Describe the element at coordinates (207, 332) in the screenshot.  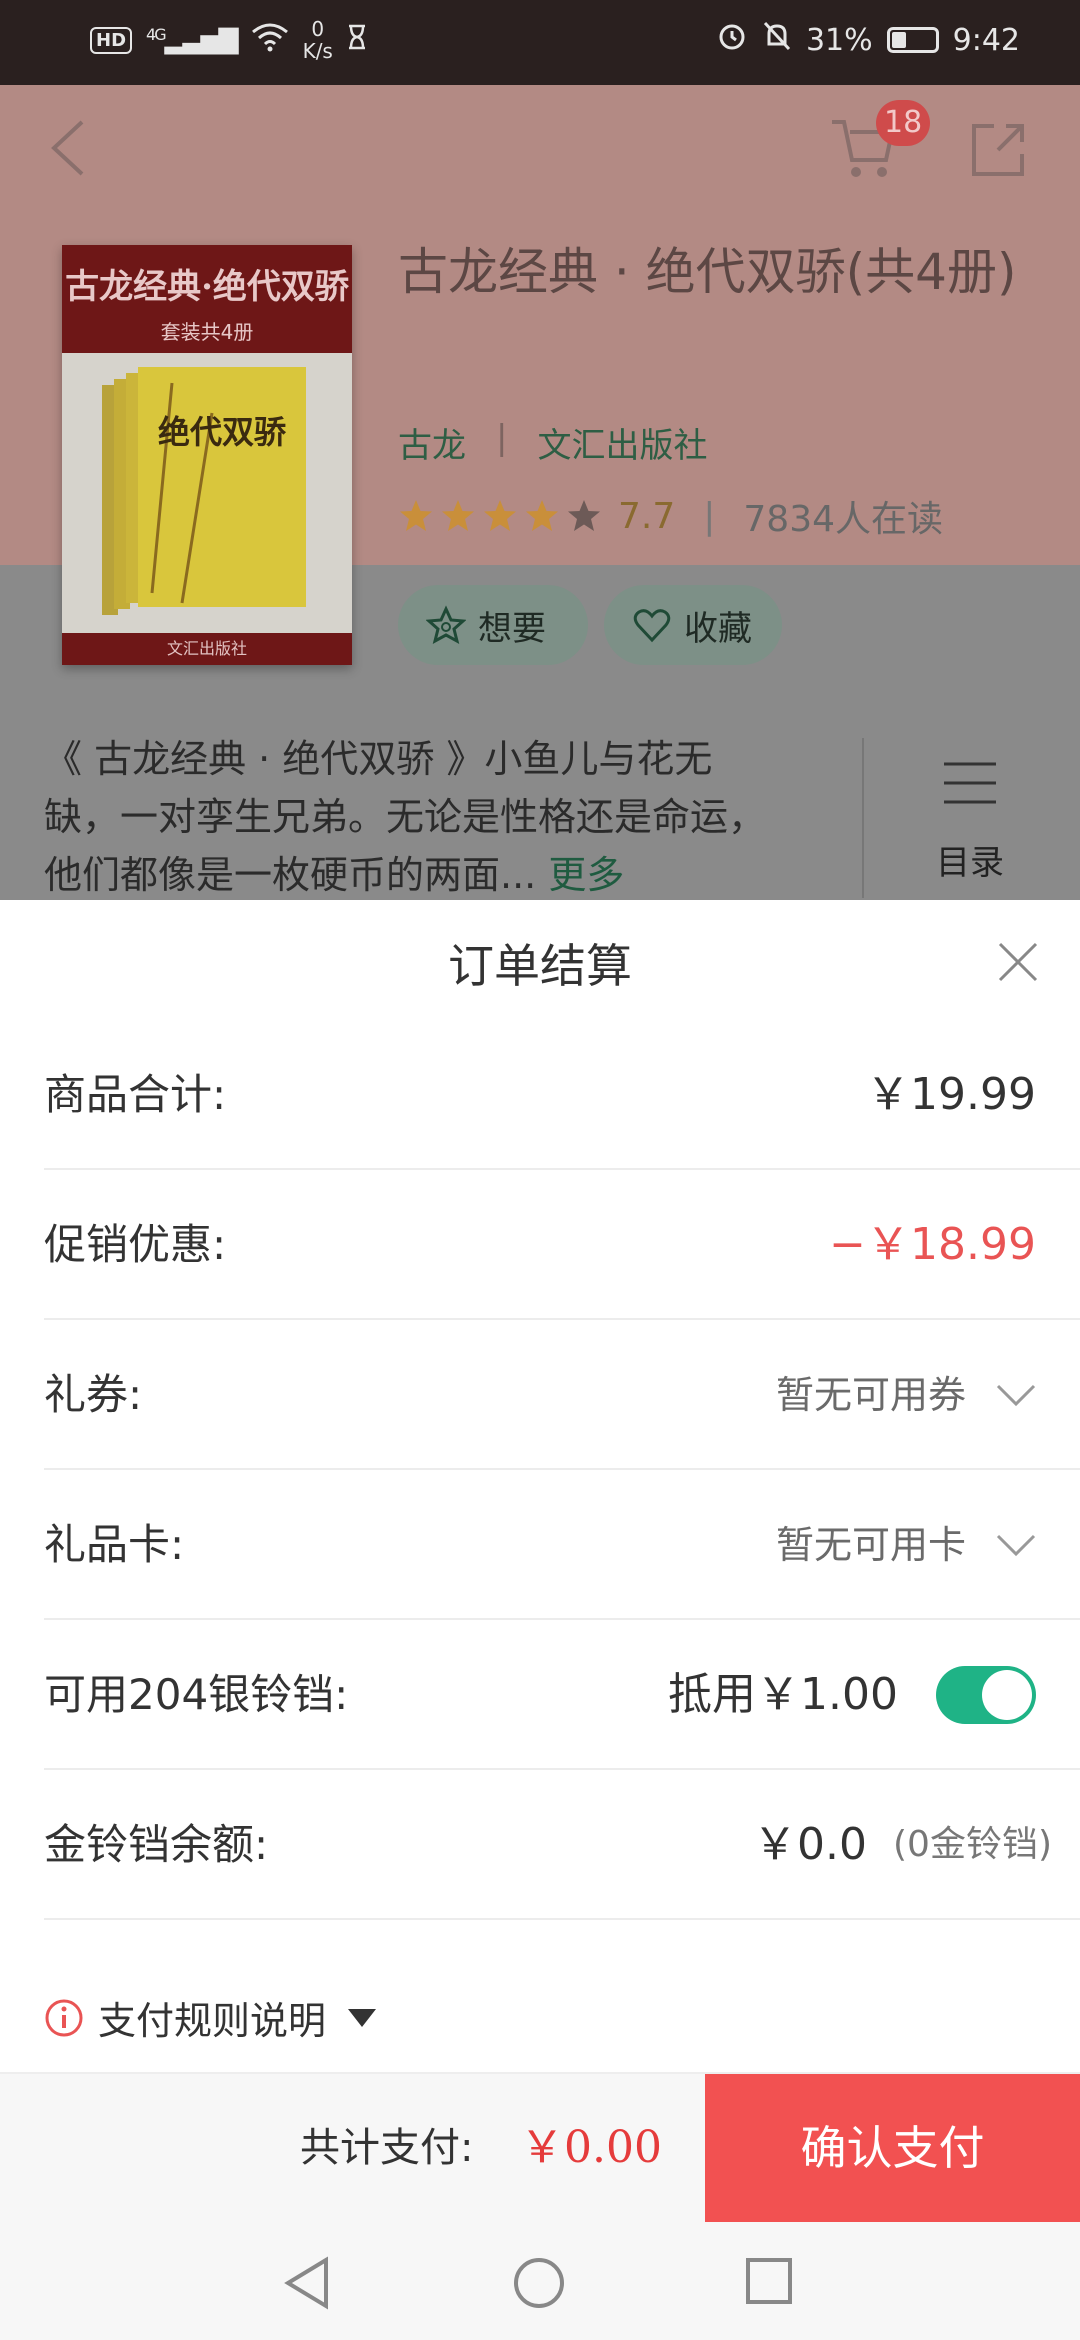
I see `cover-subtitle: 套装共4册` at that location.